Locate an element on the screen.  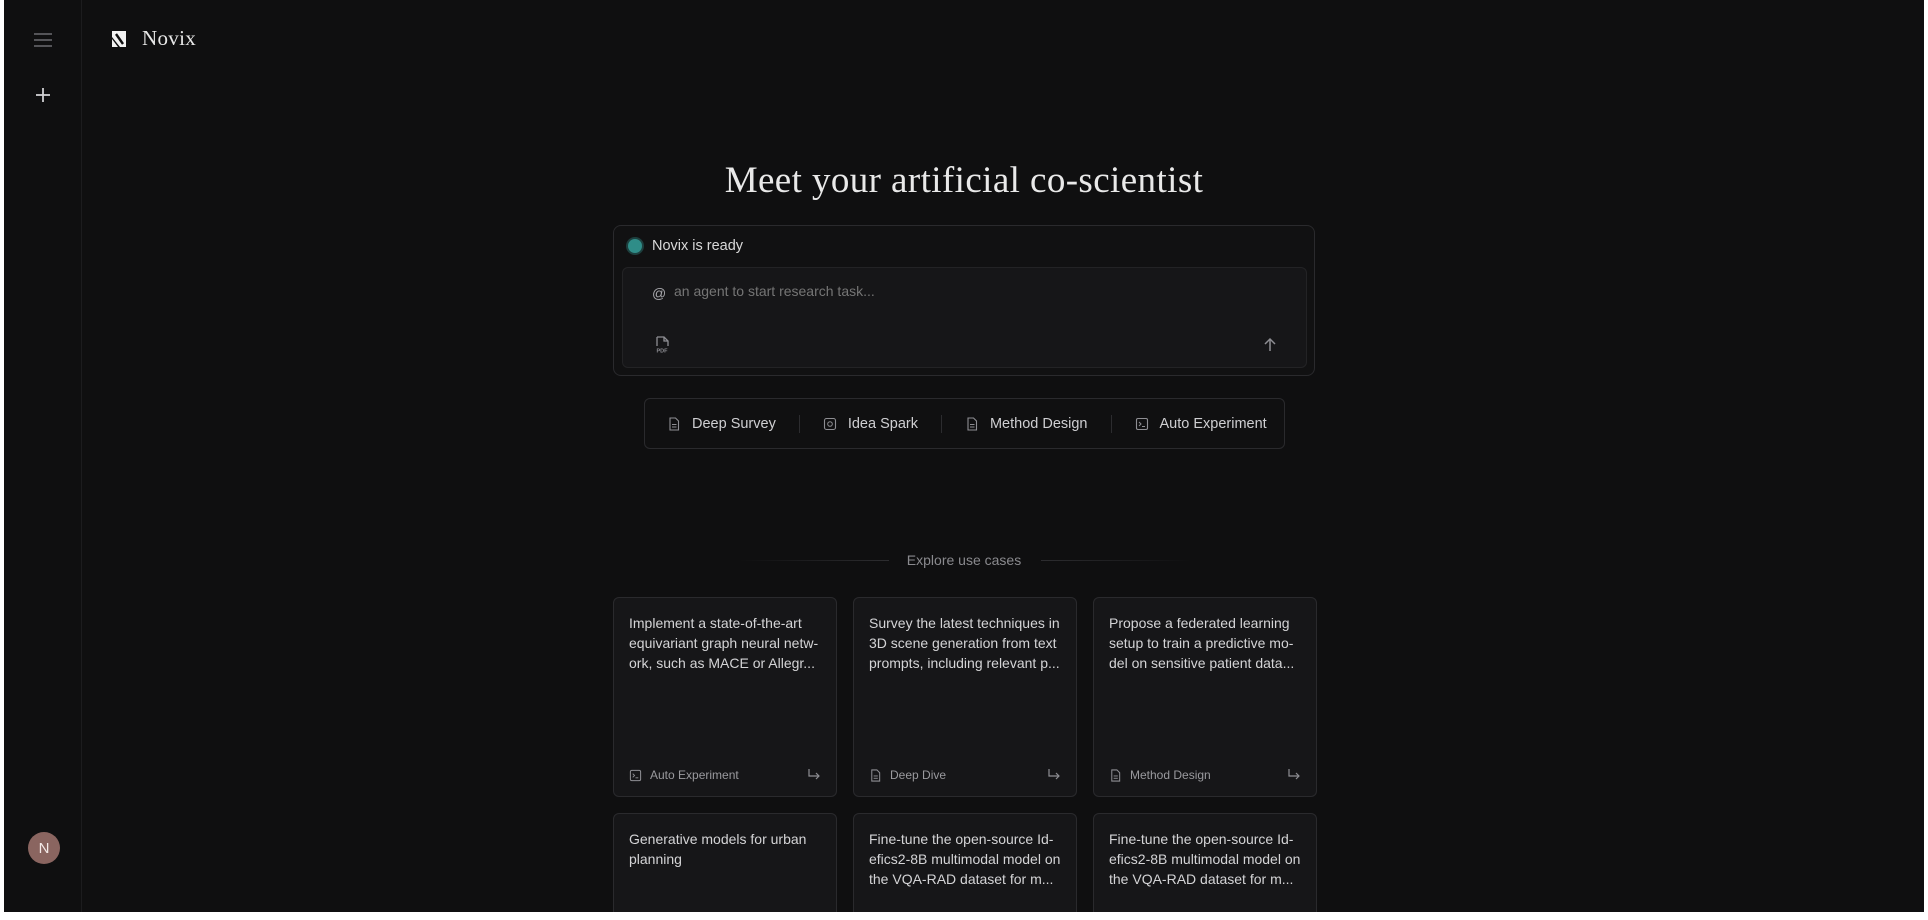
card-tag: Auto Experiment is located at coordinates (684, 775).